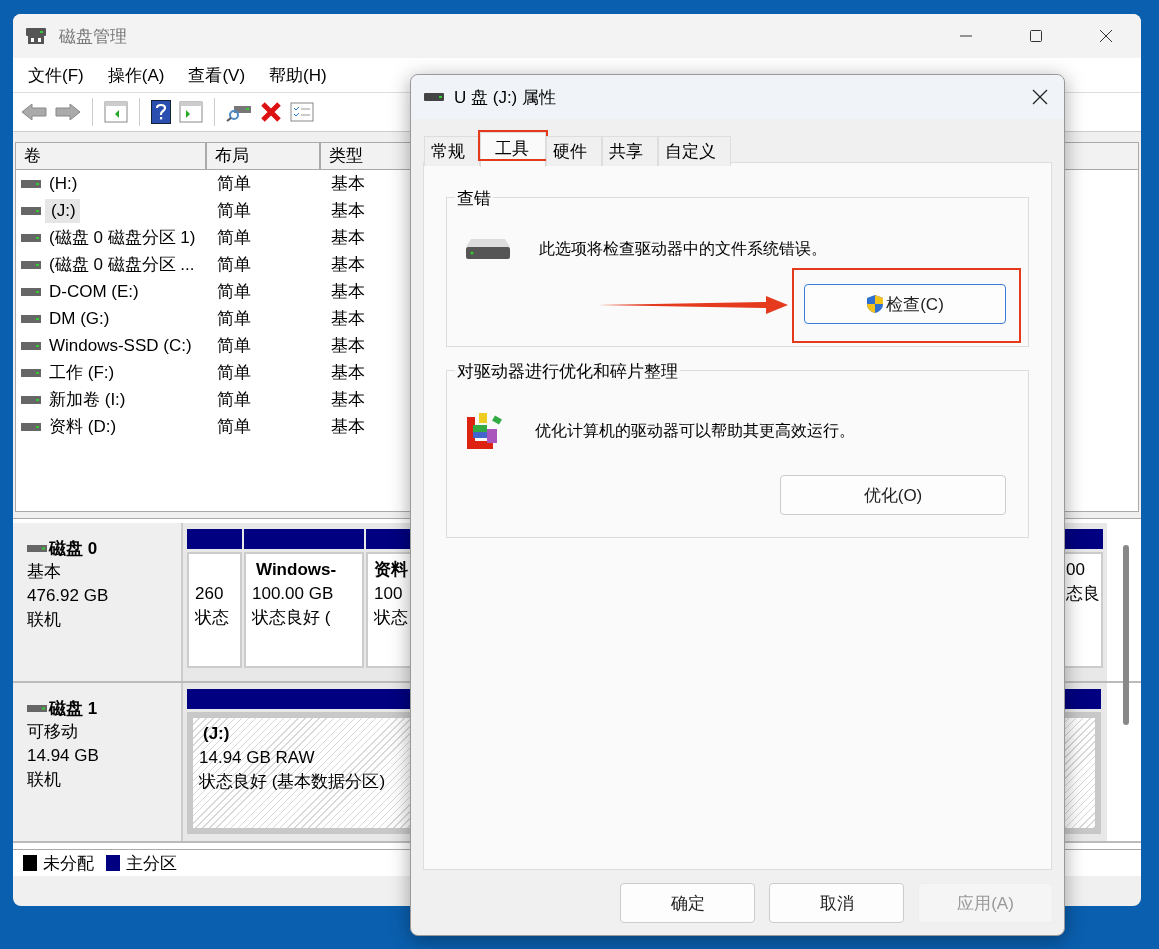 The height and width of the screenshot is (949, 1159). Describe the element at coordinates (122, 237) in the screenshot. I see `volume-name: (磁盘 0 磁盘分区 1)` at that location.